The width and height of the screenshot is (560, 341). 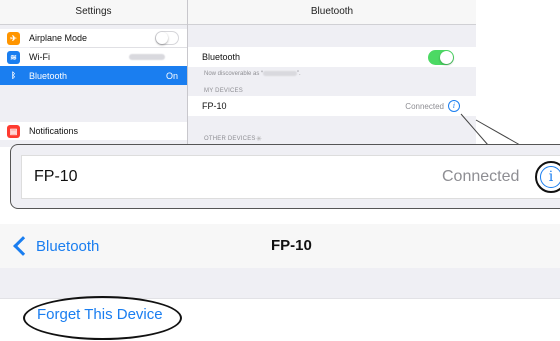 I want to click on zoom-device-status: Connected, so click(x=481, y=176).